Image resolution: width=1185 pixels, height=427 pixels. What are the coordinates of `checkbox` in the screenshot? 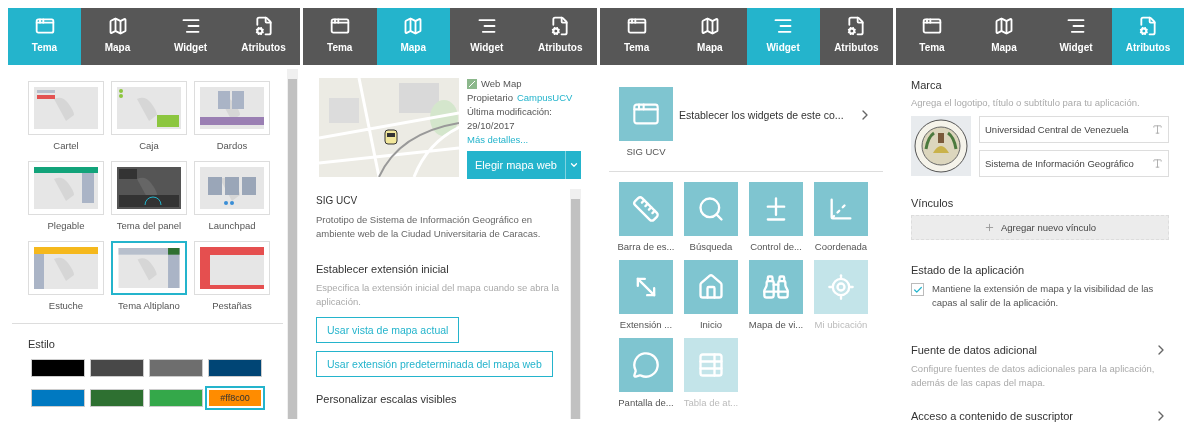 It's located at (917, 289).